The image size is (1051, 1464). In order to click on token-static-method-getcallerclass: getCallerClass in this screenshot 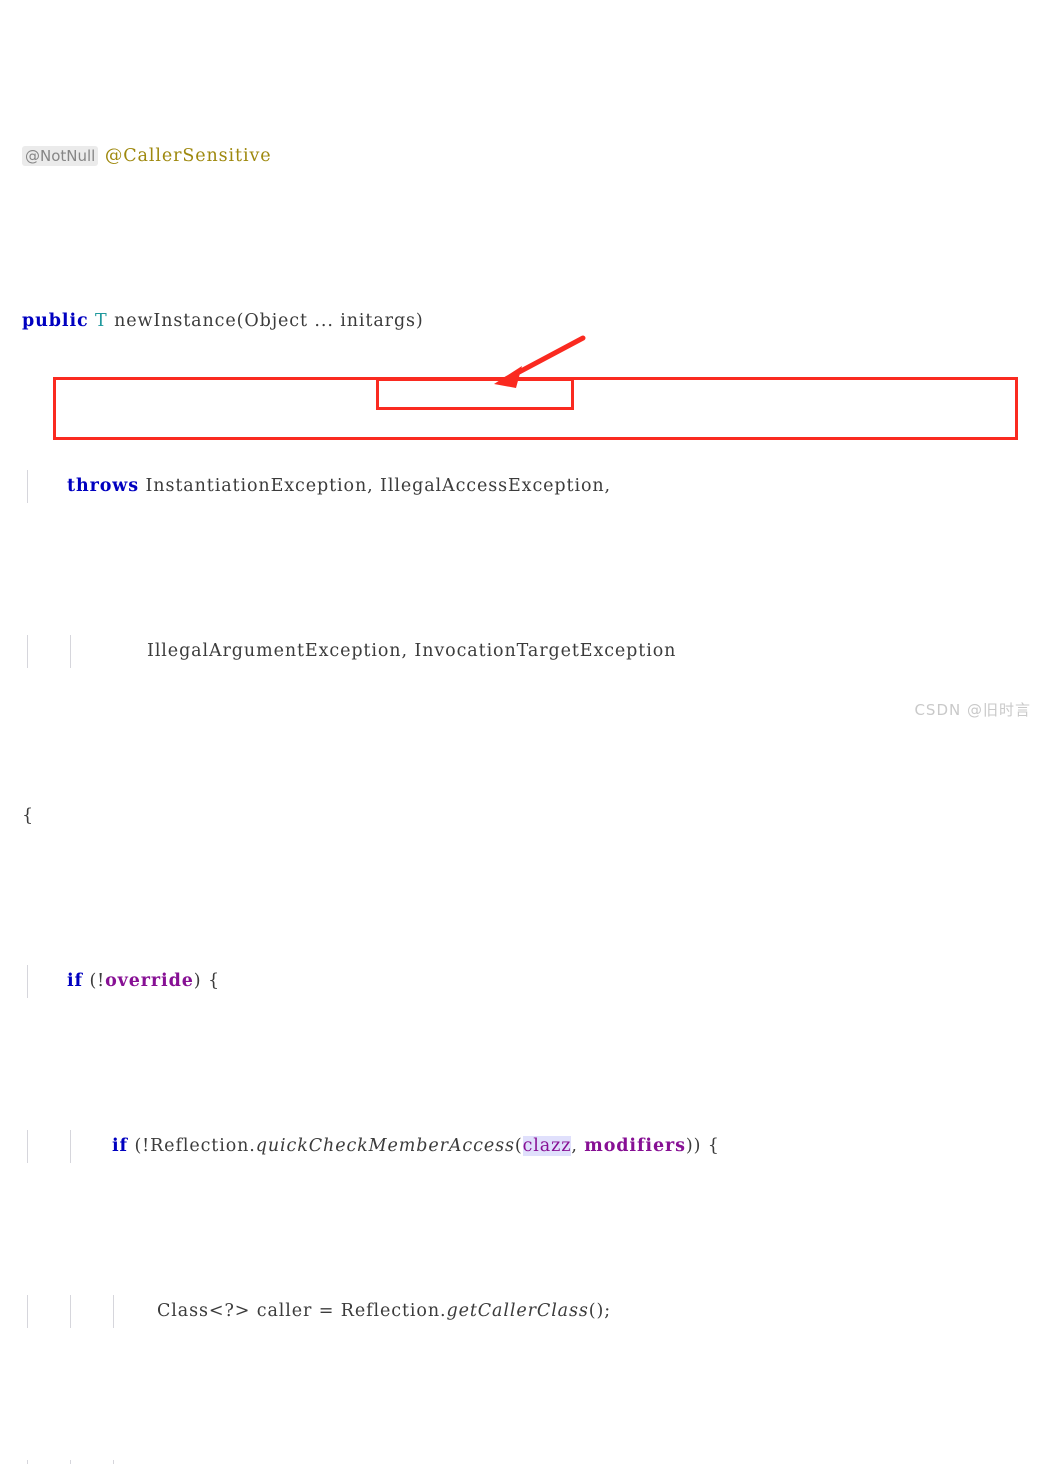, I will do `click(517, 1311)`.